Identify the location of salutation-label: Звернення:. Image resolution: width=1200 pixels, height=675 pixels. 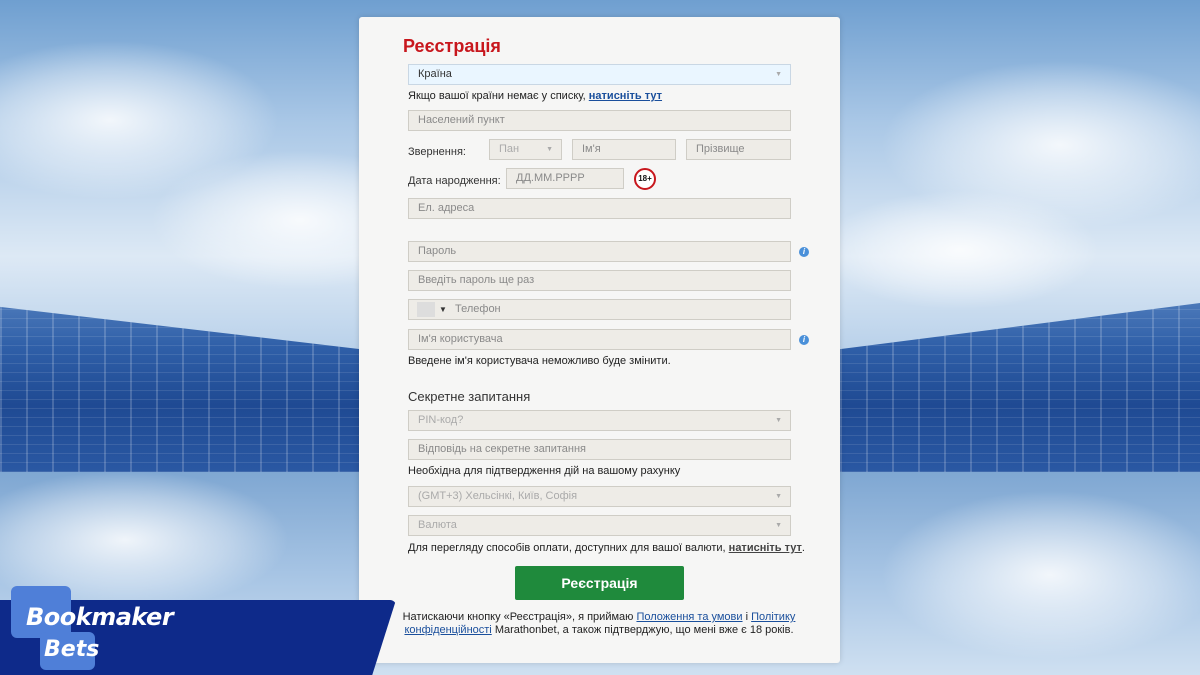
(437, 152).